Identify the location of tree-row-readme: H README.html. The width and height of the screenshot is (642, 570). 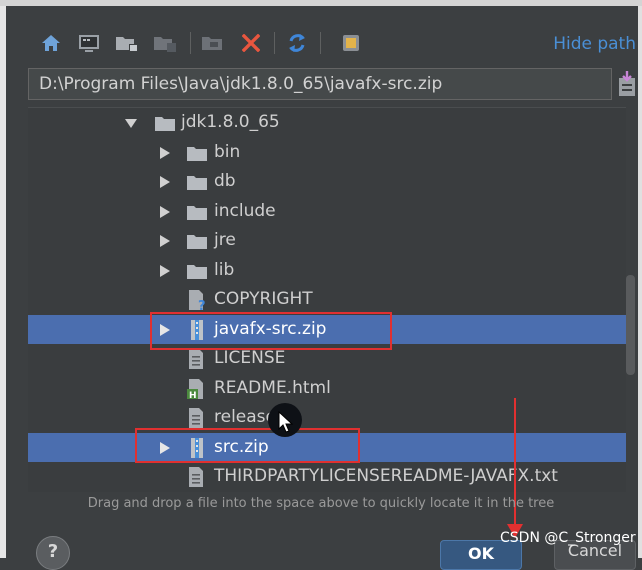
(327, 389).